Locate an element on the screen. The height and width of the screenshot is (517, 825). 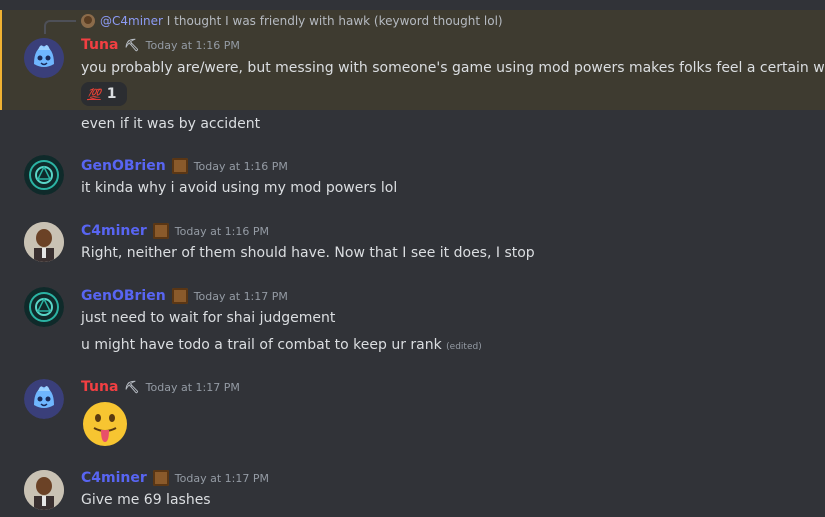
reply-mention: @C4miner is located at coordinates (131, 21).